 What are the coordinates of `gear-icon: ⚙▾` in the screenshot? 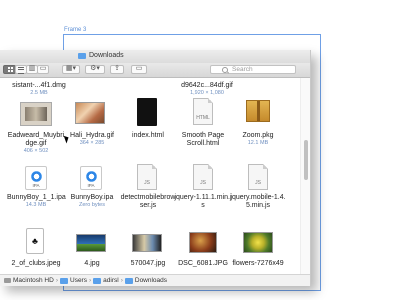 It's located at (95, 68).